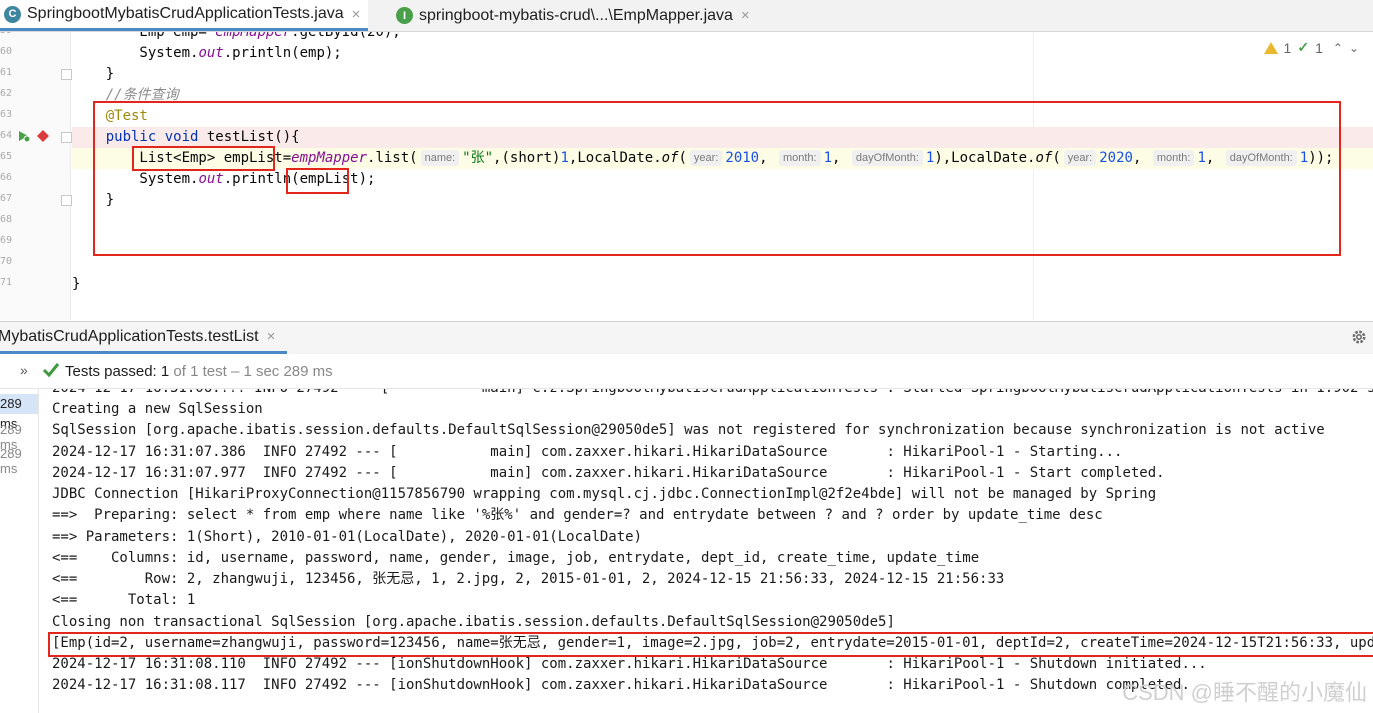 Image resolution: width=1373 pixels, height=713 pixels. I want to click on line-gutter: 59 60 61 62 63 64 65 66 67 68 69 70 71, so click(36, 176).